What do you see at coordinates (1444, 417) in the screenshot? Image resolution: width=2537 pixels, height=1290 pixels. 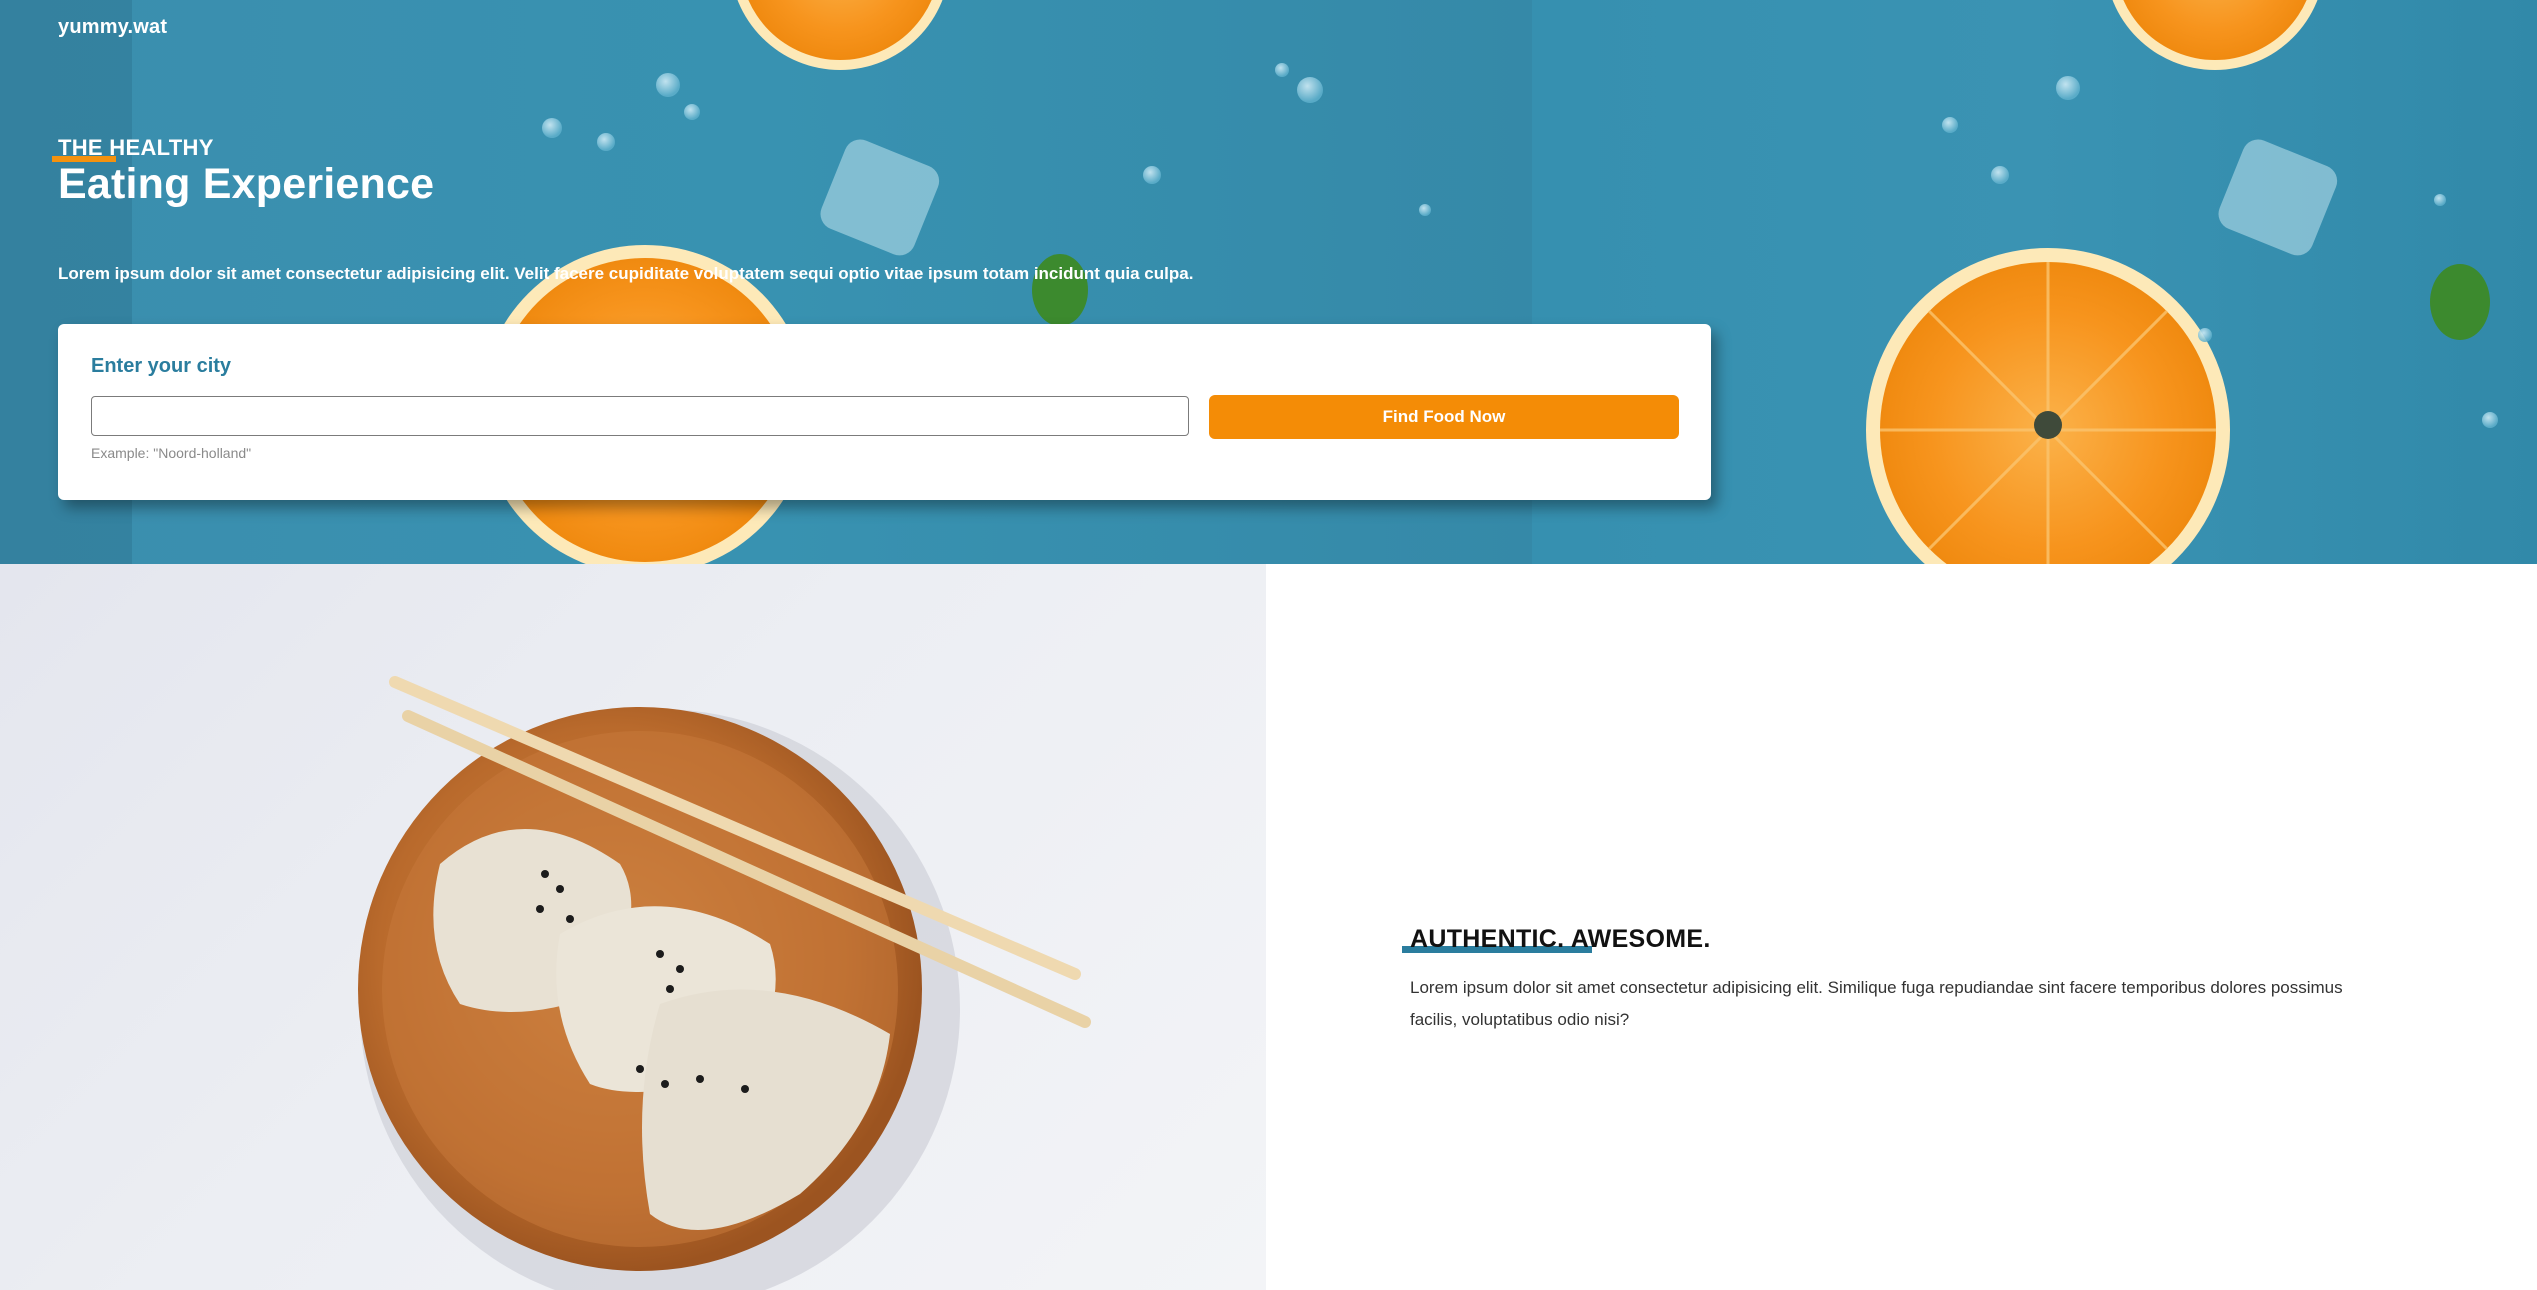 I see `find-food-button: Find Food Now` at bounding box center [1444, 417].